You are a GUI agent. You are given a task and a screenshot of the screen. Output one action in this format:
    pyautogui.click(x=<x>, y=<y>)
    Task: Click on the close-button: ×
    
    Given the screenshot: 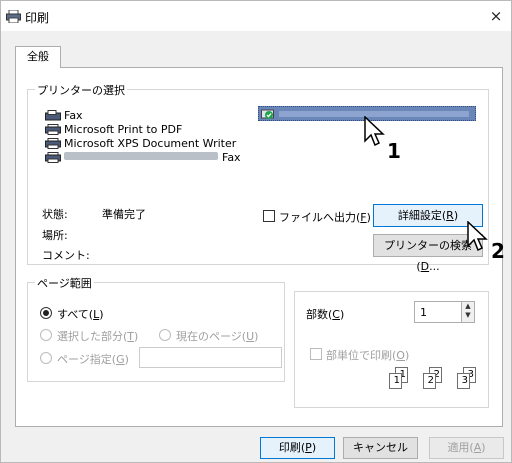 What is the action you would take?
    pyautogui.click(x=496, y=16)
    